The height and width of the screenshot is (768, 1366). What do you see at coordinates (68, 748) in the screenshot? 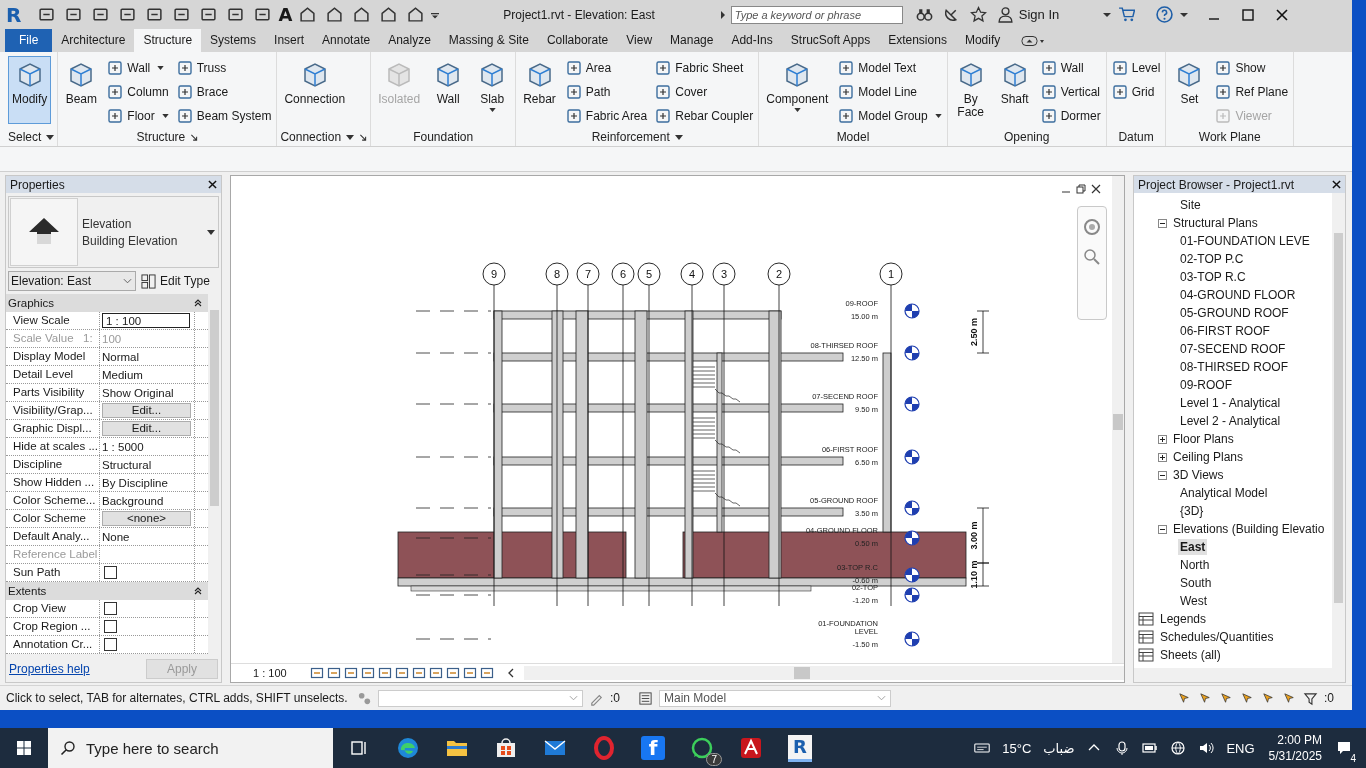
I see `search-icon` at bounding box center [68, 748].